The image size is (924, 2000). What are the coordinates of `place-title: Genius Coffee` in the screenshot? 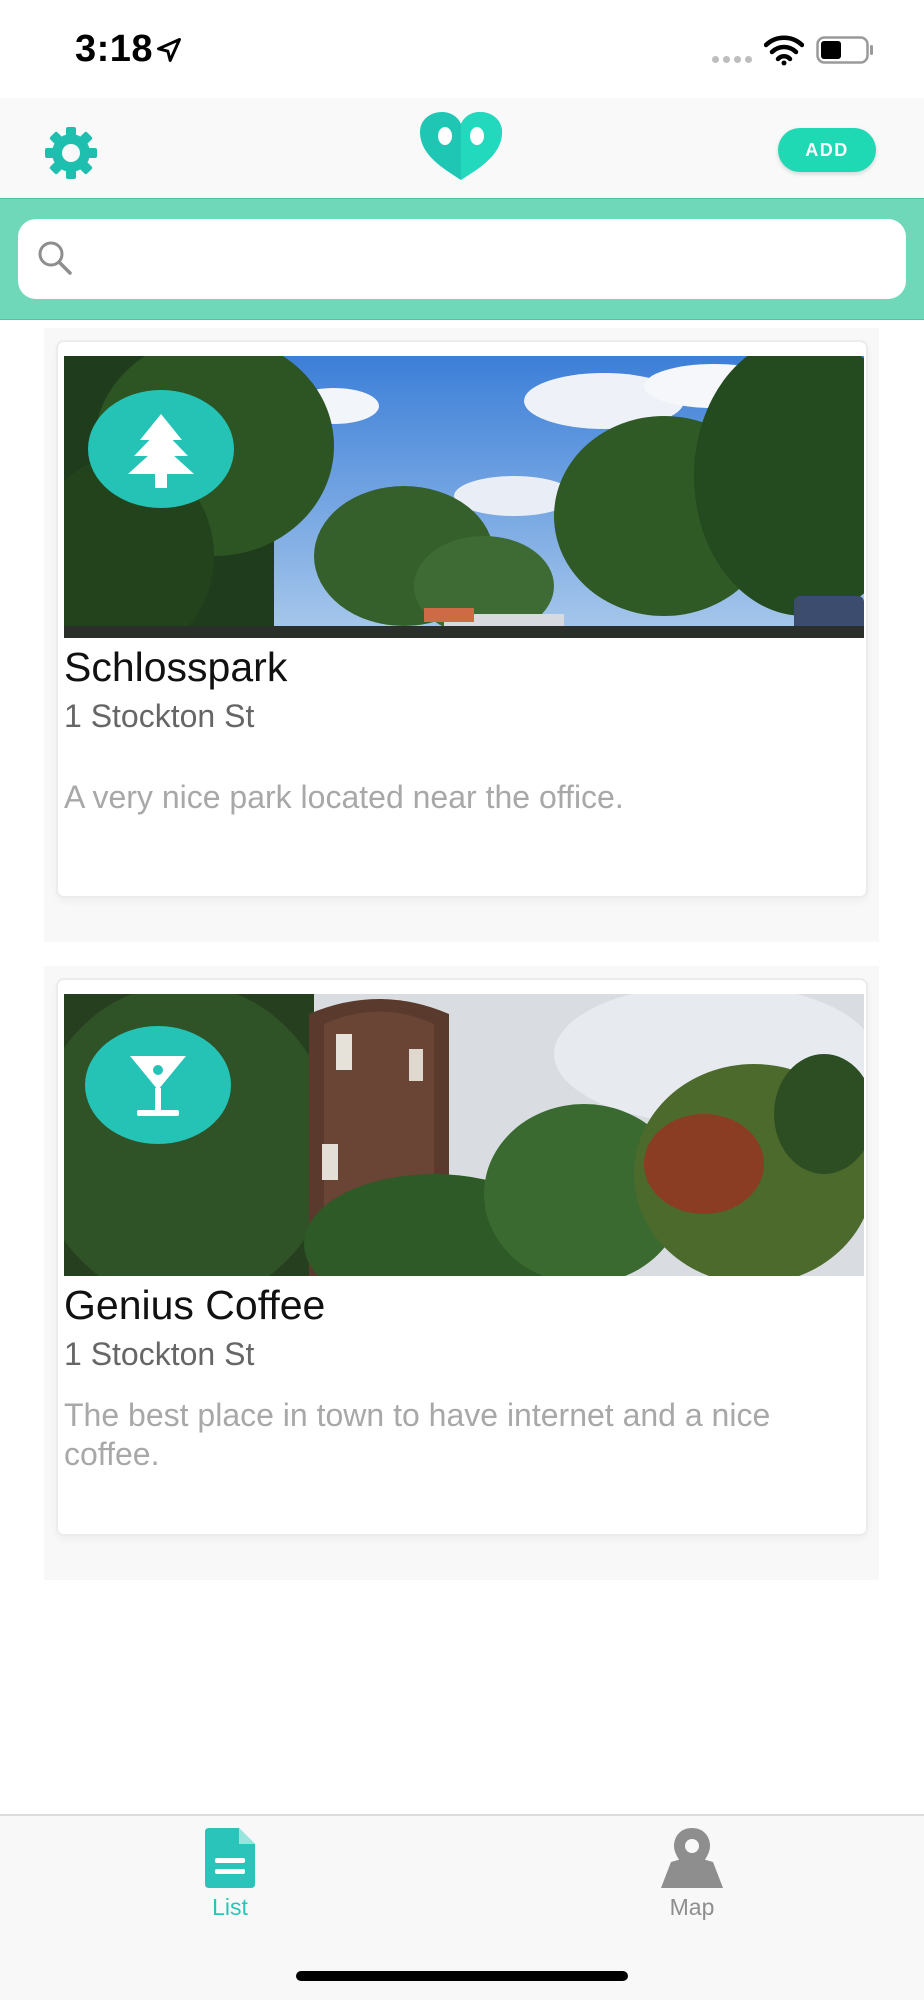 It's located at (195, 1305).